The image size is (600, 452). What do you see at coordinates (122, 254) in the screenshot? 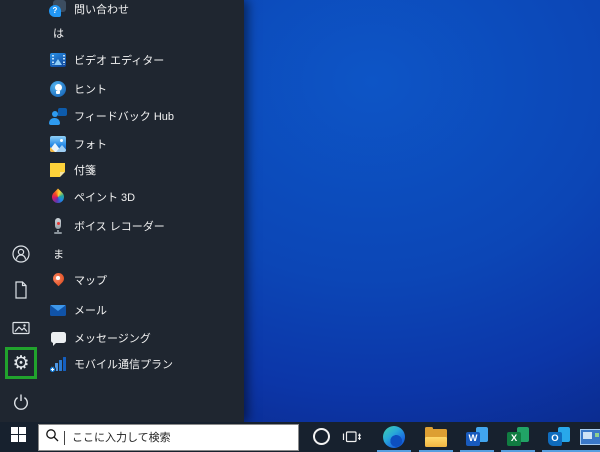
I see `section-header-ma: ま` at bounding box center [122, 254].